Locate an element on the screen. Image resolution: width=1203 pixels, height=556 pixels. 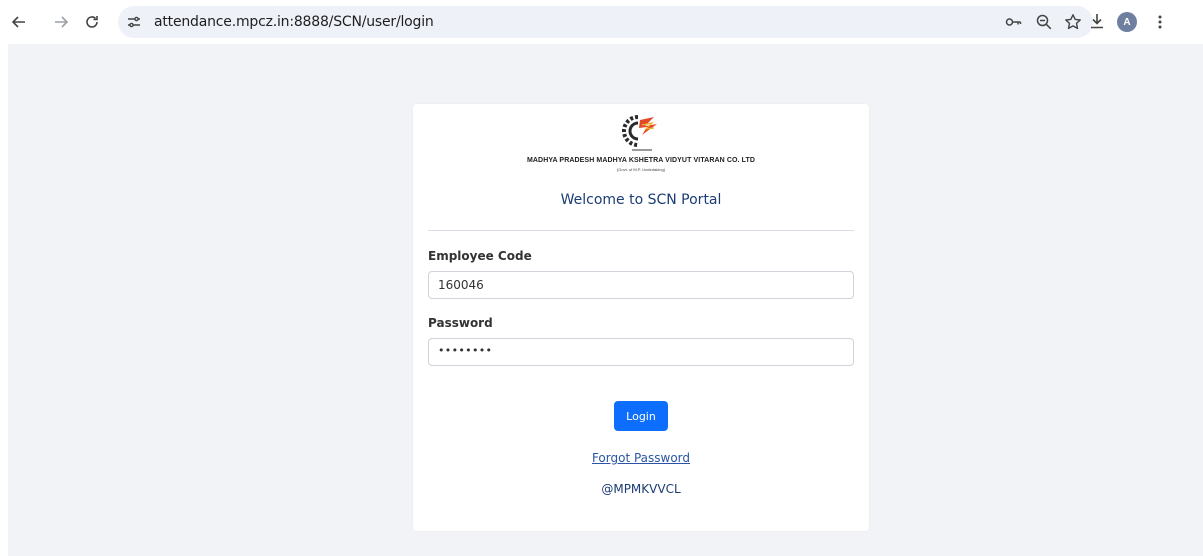
password-key-icon is located at coordinates (1013, 22).